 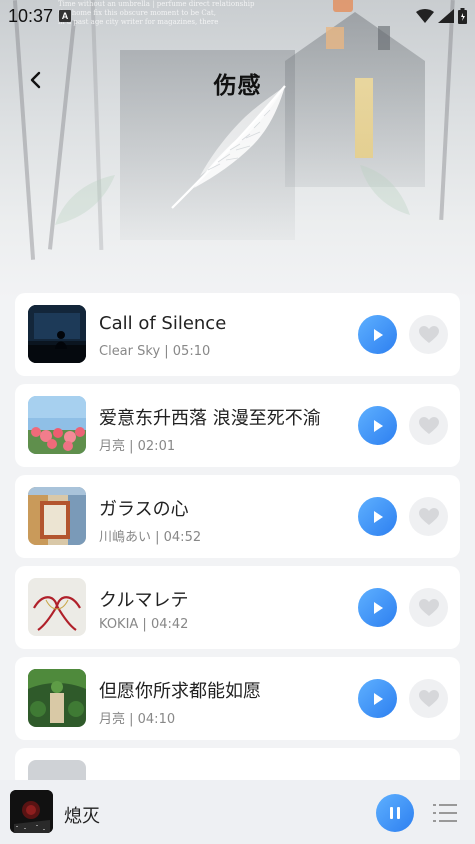 What do you see at coordinates (137, 719) in the screenshot?
I see `song-meta: 月亮 | 04:10` at bounding box center [137, 719].